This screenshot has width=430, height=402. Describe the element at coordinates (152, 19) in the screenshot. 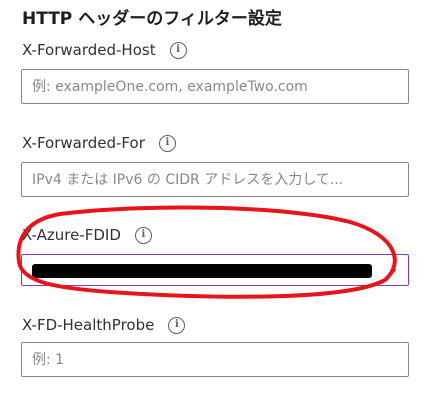

I see `section-title: HTTP ヘッダーのフィルター設定` at that location.